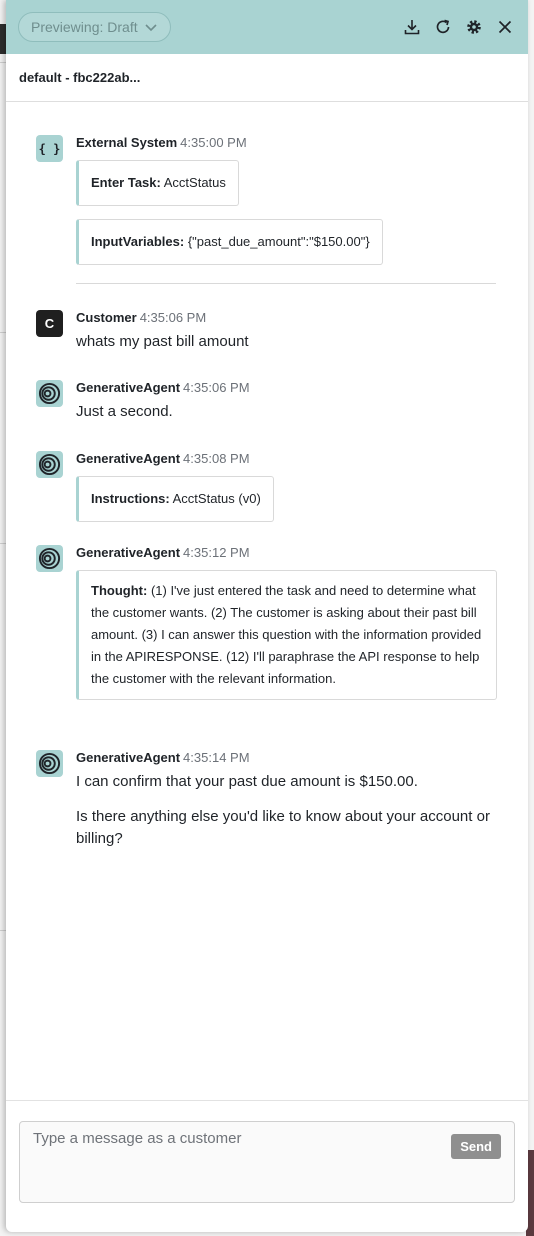  I want to click on composer-area: Send, so click(267, 1166).